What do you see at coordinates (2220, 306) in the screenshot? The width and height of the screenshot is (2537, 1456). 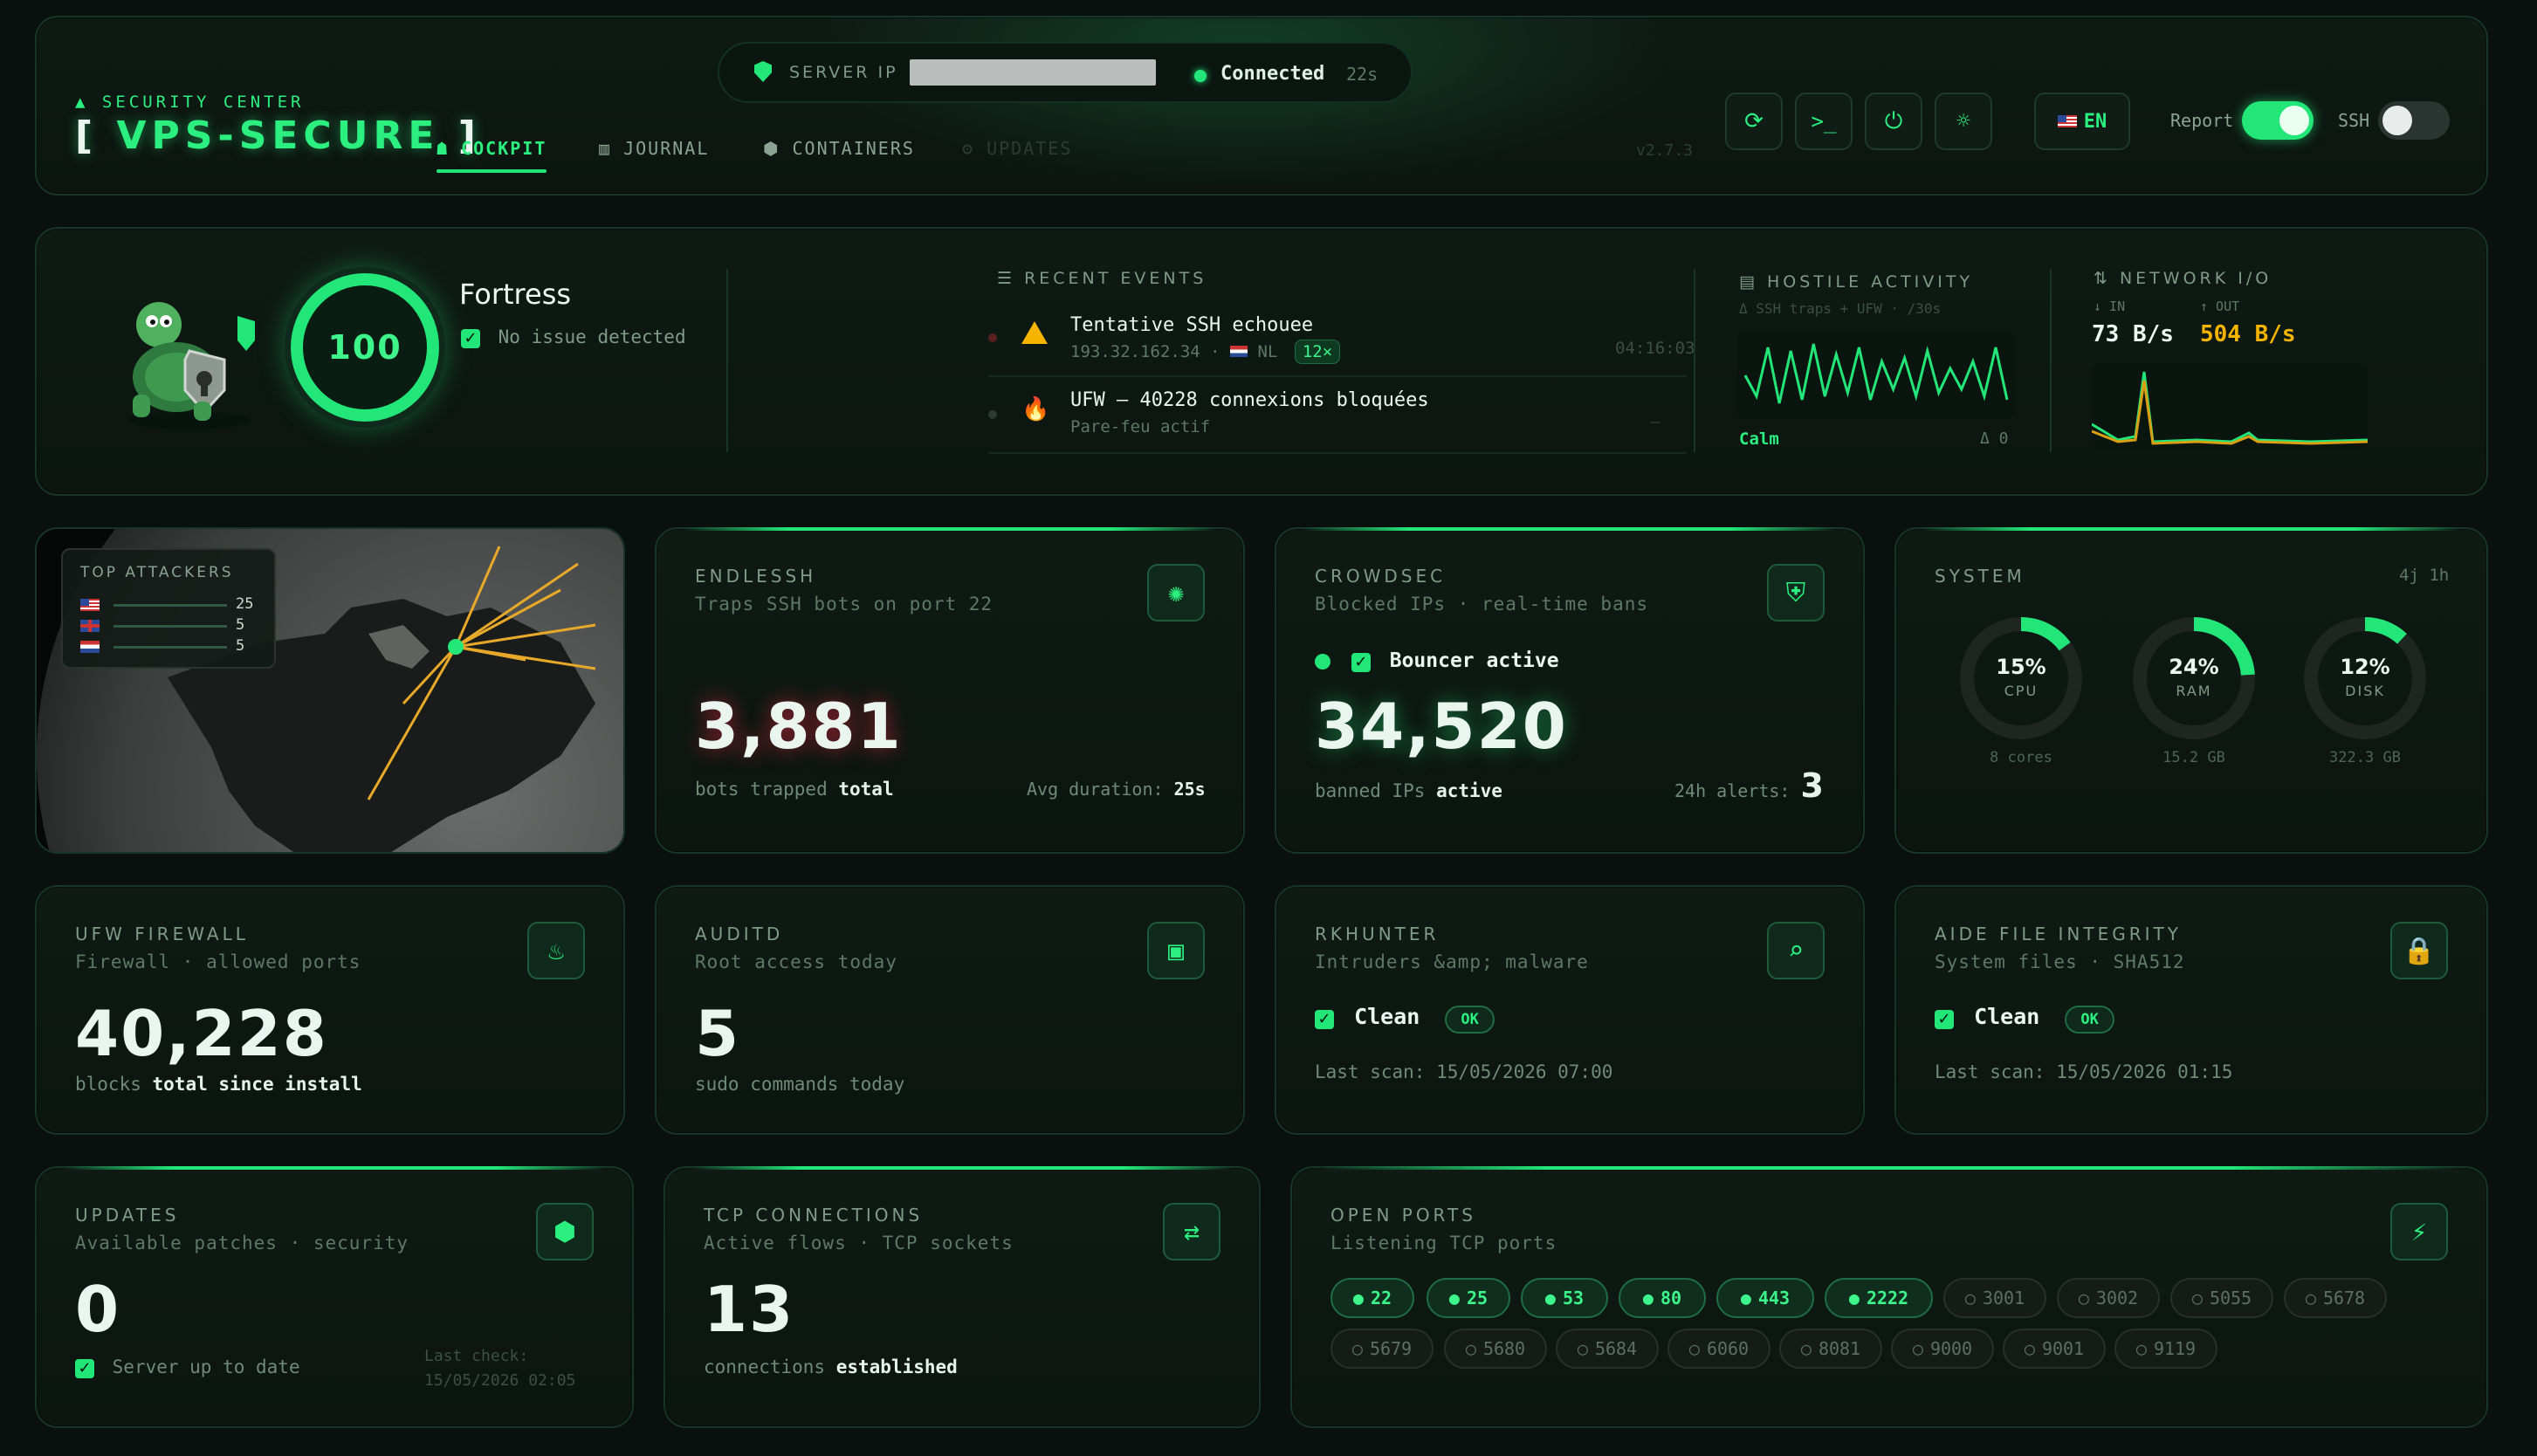 I see `network-out-label: ↑ OUT` at bounding box center [2220, 306].